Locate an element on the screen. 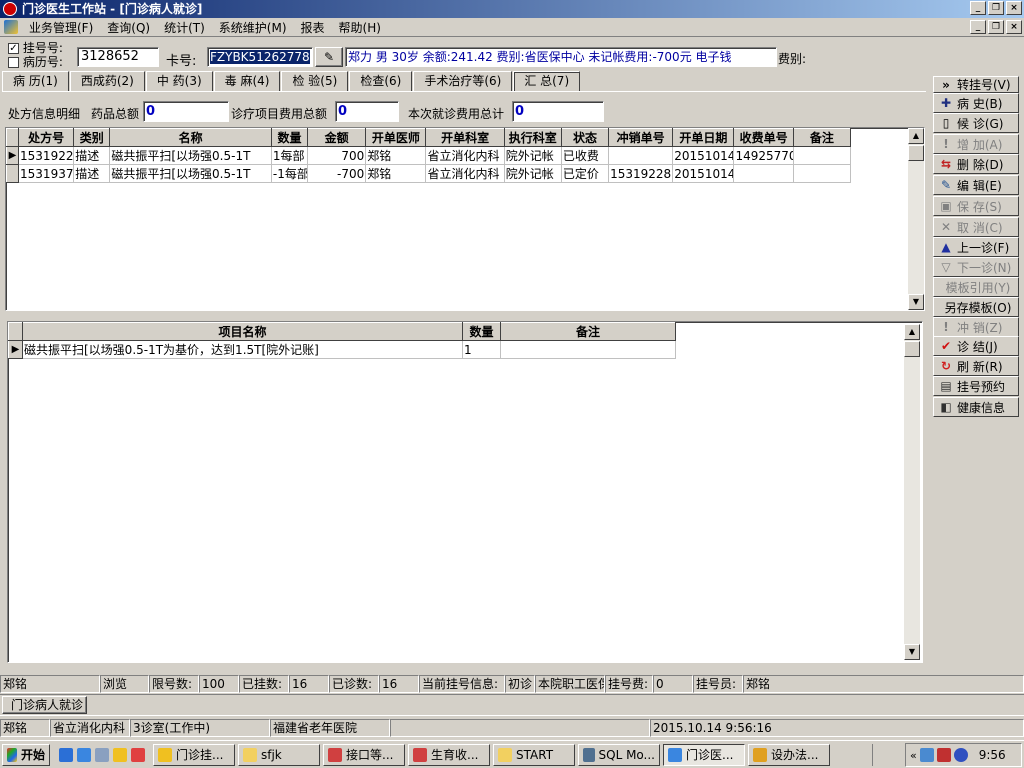 The width and height of the screenshot is (1024, 768). table-cell: 1 is located at coordinates (481, 349).